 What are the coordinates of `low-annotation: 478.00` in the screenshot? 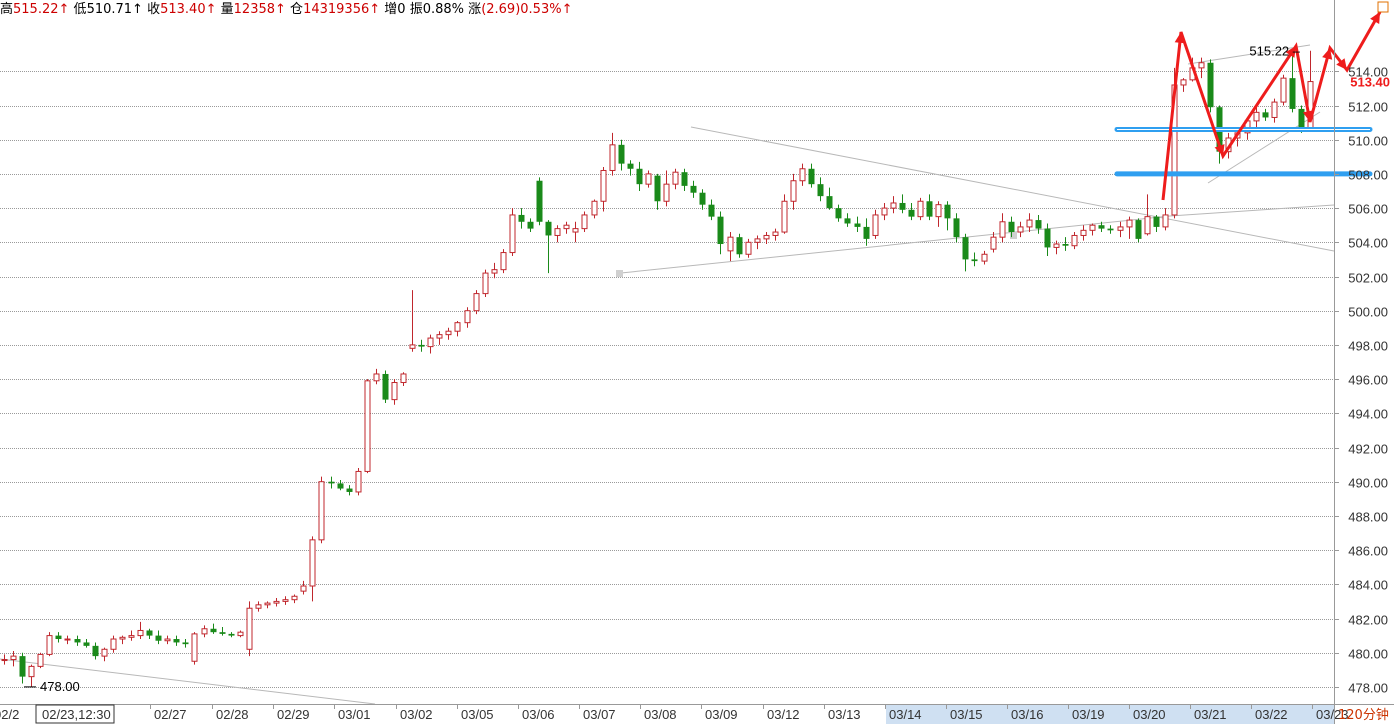 It's located at (60, 686).